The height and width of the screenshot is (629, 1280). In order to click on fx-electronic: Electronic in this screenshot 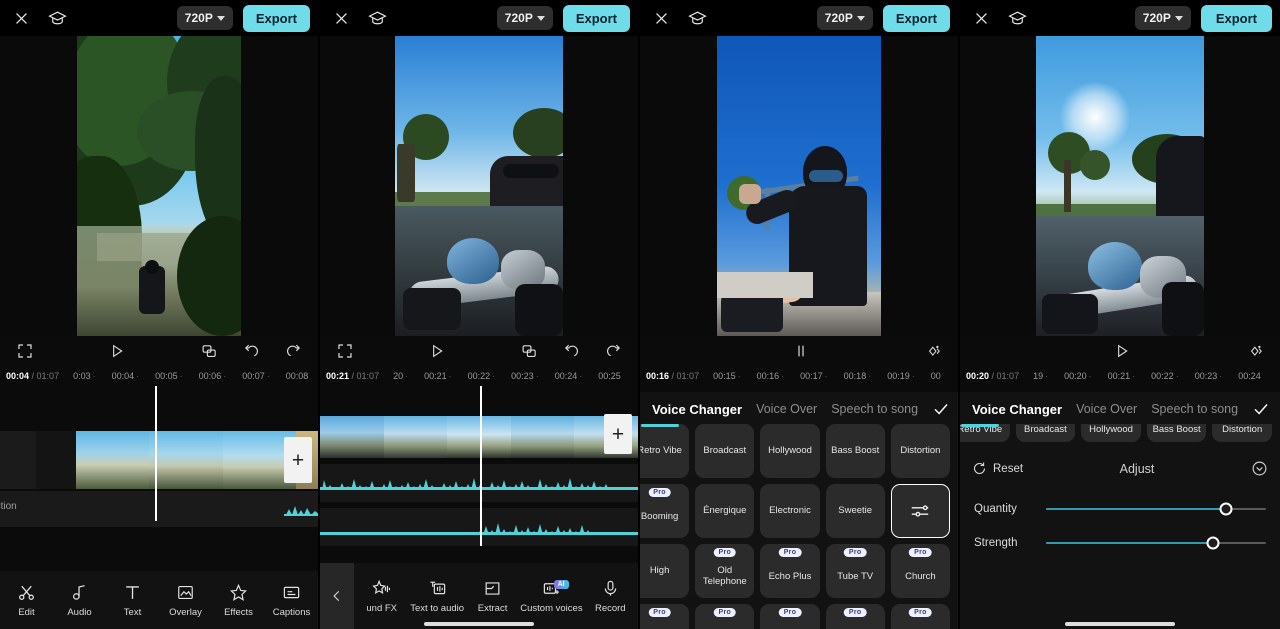, I will do `click(790, 511)`.